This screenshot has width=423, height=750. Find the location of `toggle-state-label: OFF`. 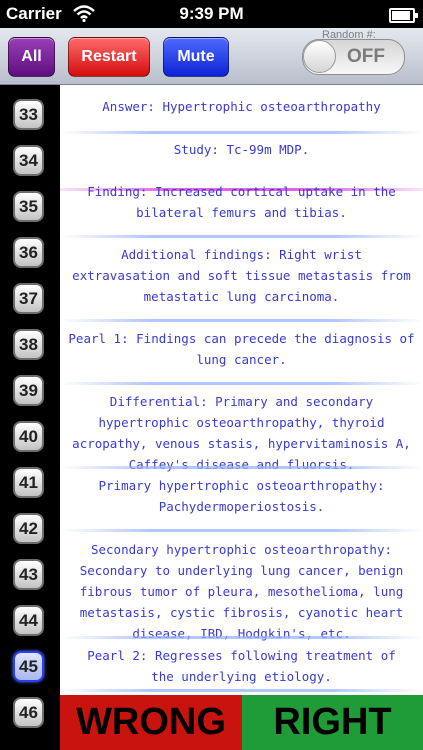

toggle-state-label: OFF is located at coordinates (366, 56).